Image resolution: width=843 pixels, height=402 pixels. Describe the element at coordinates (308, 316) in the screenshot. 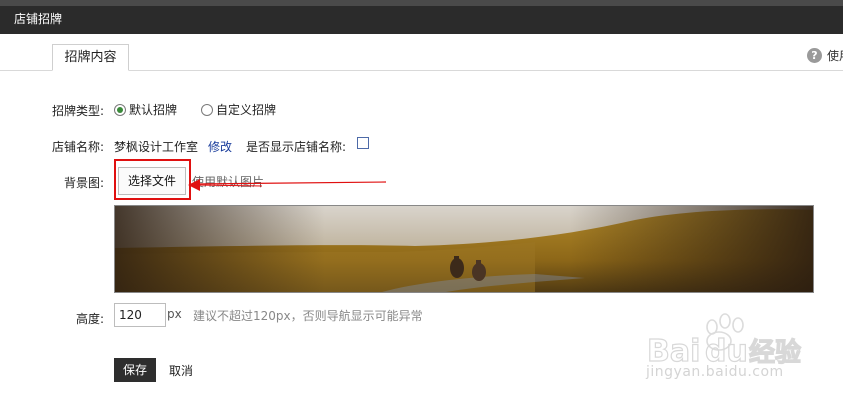

I see `height-hint: 建议不超过120px，否则导航显示可能异常` at that location.